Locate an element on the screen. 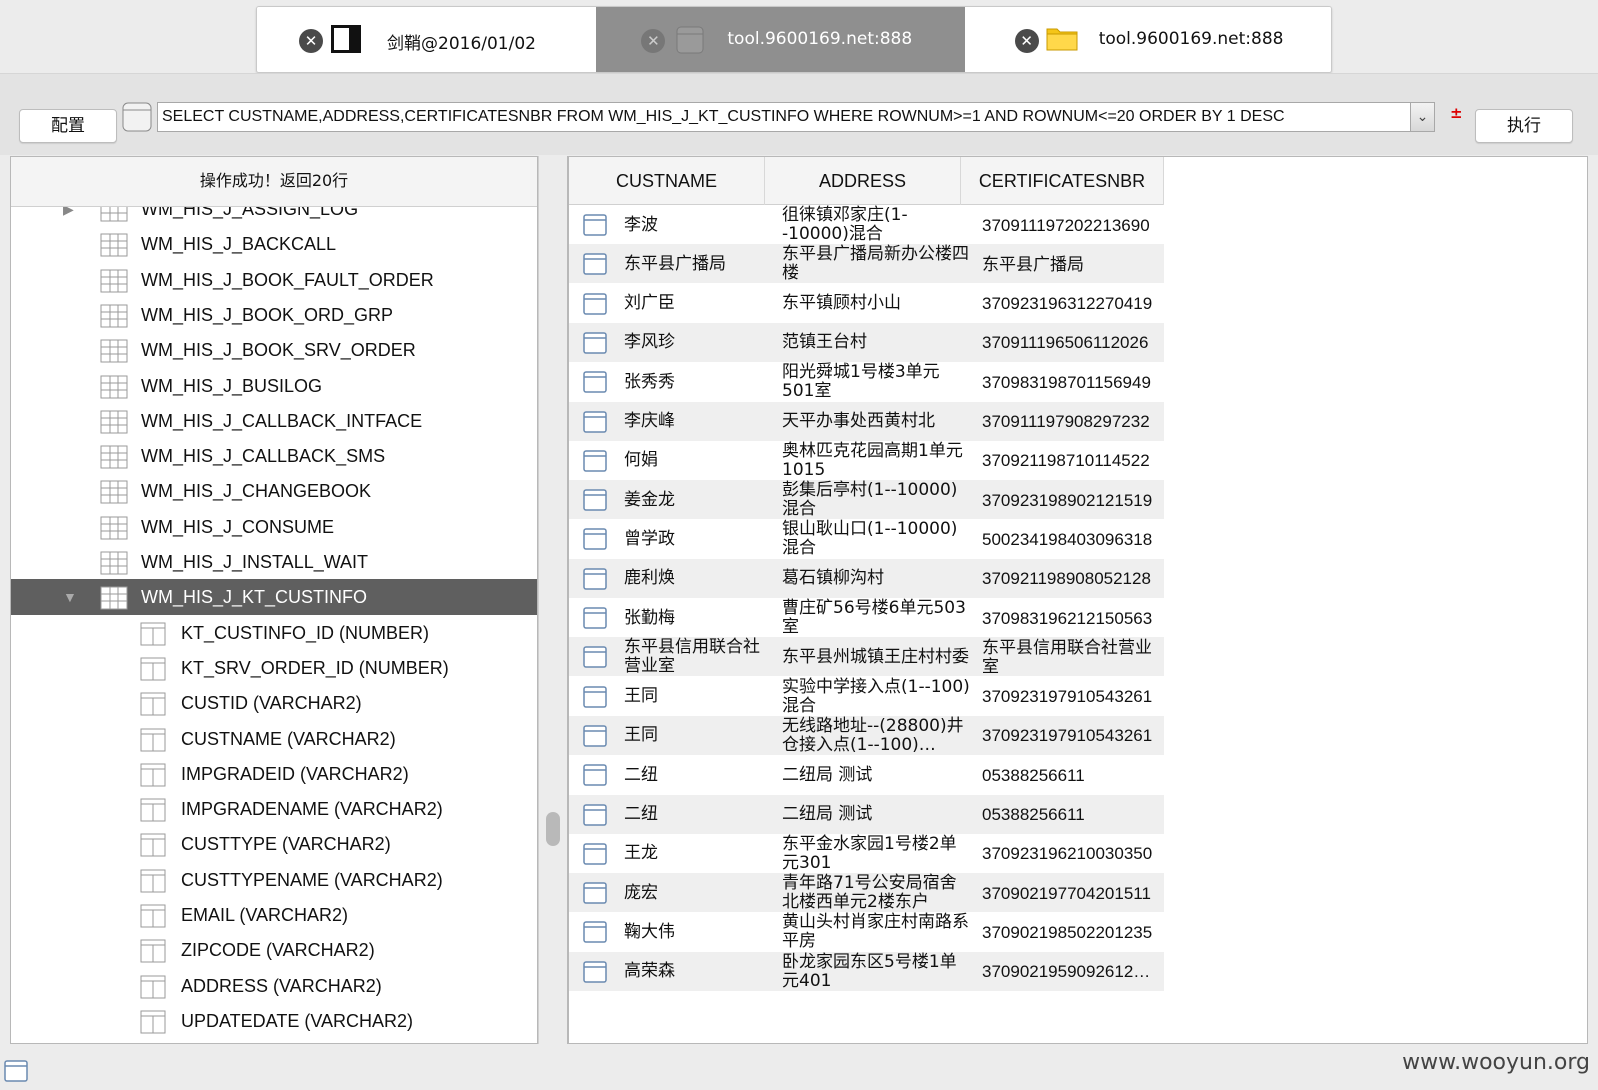 The width and height of the screenshot is (1598, 1090). cell-custname: 何娟 is located at coordinates (694, 461).